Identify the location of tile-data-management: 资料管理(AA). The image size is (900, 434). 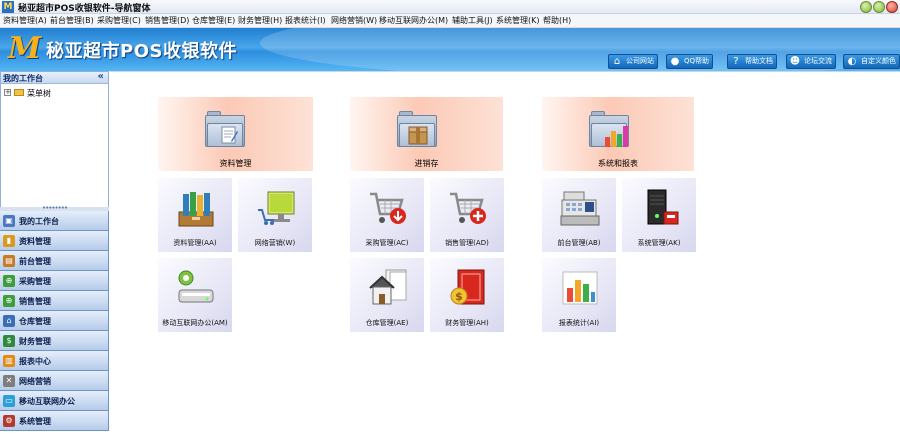
(195, 215).